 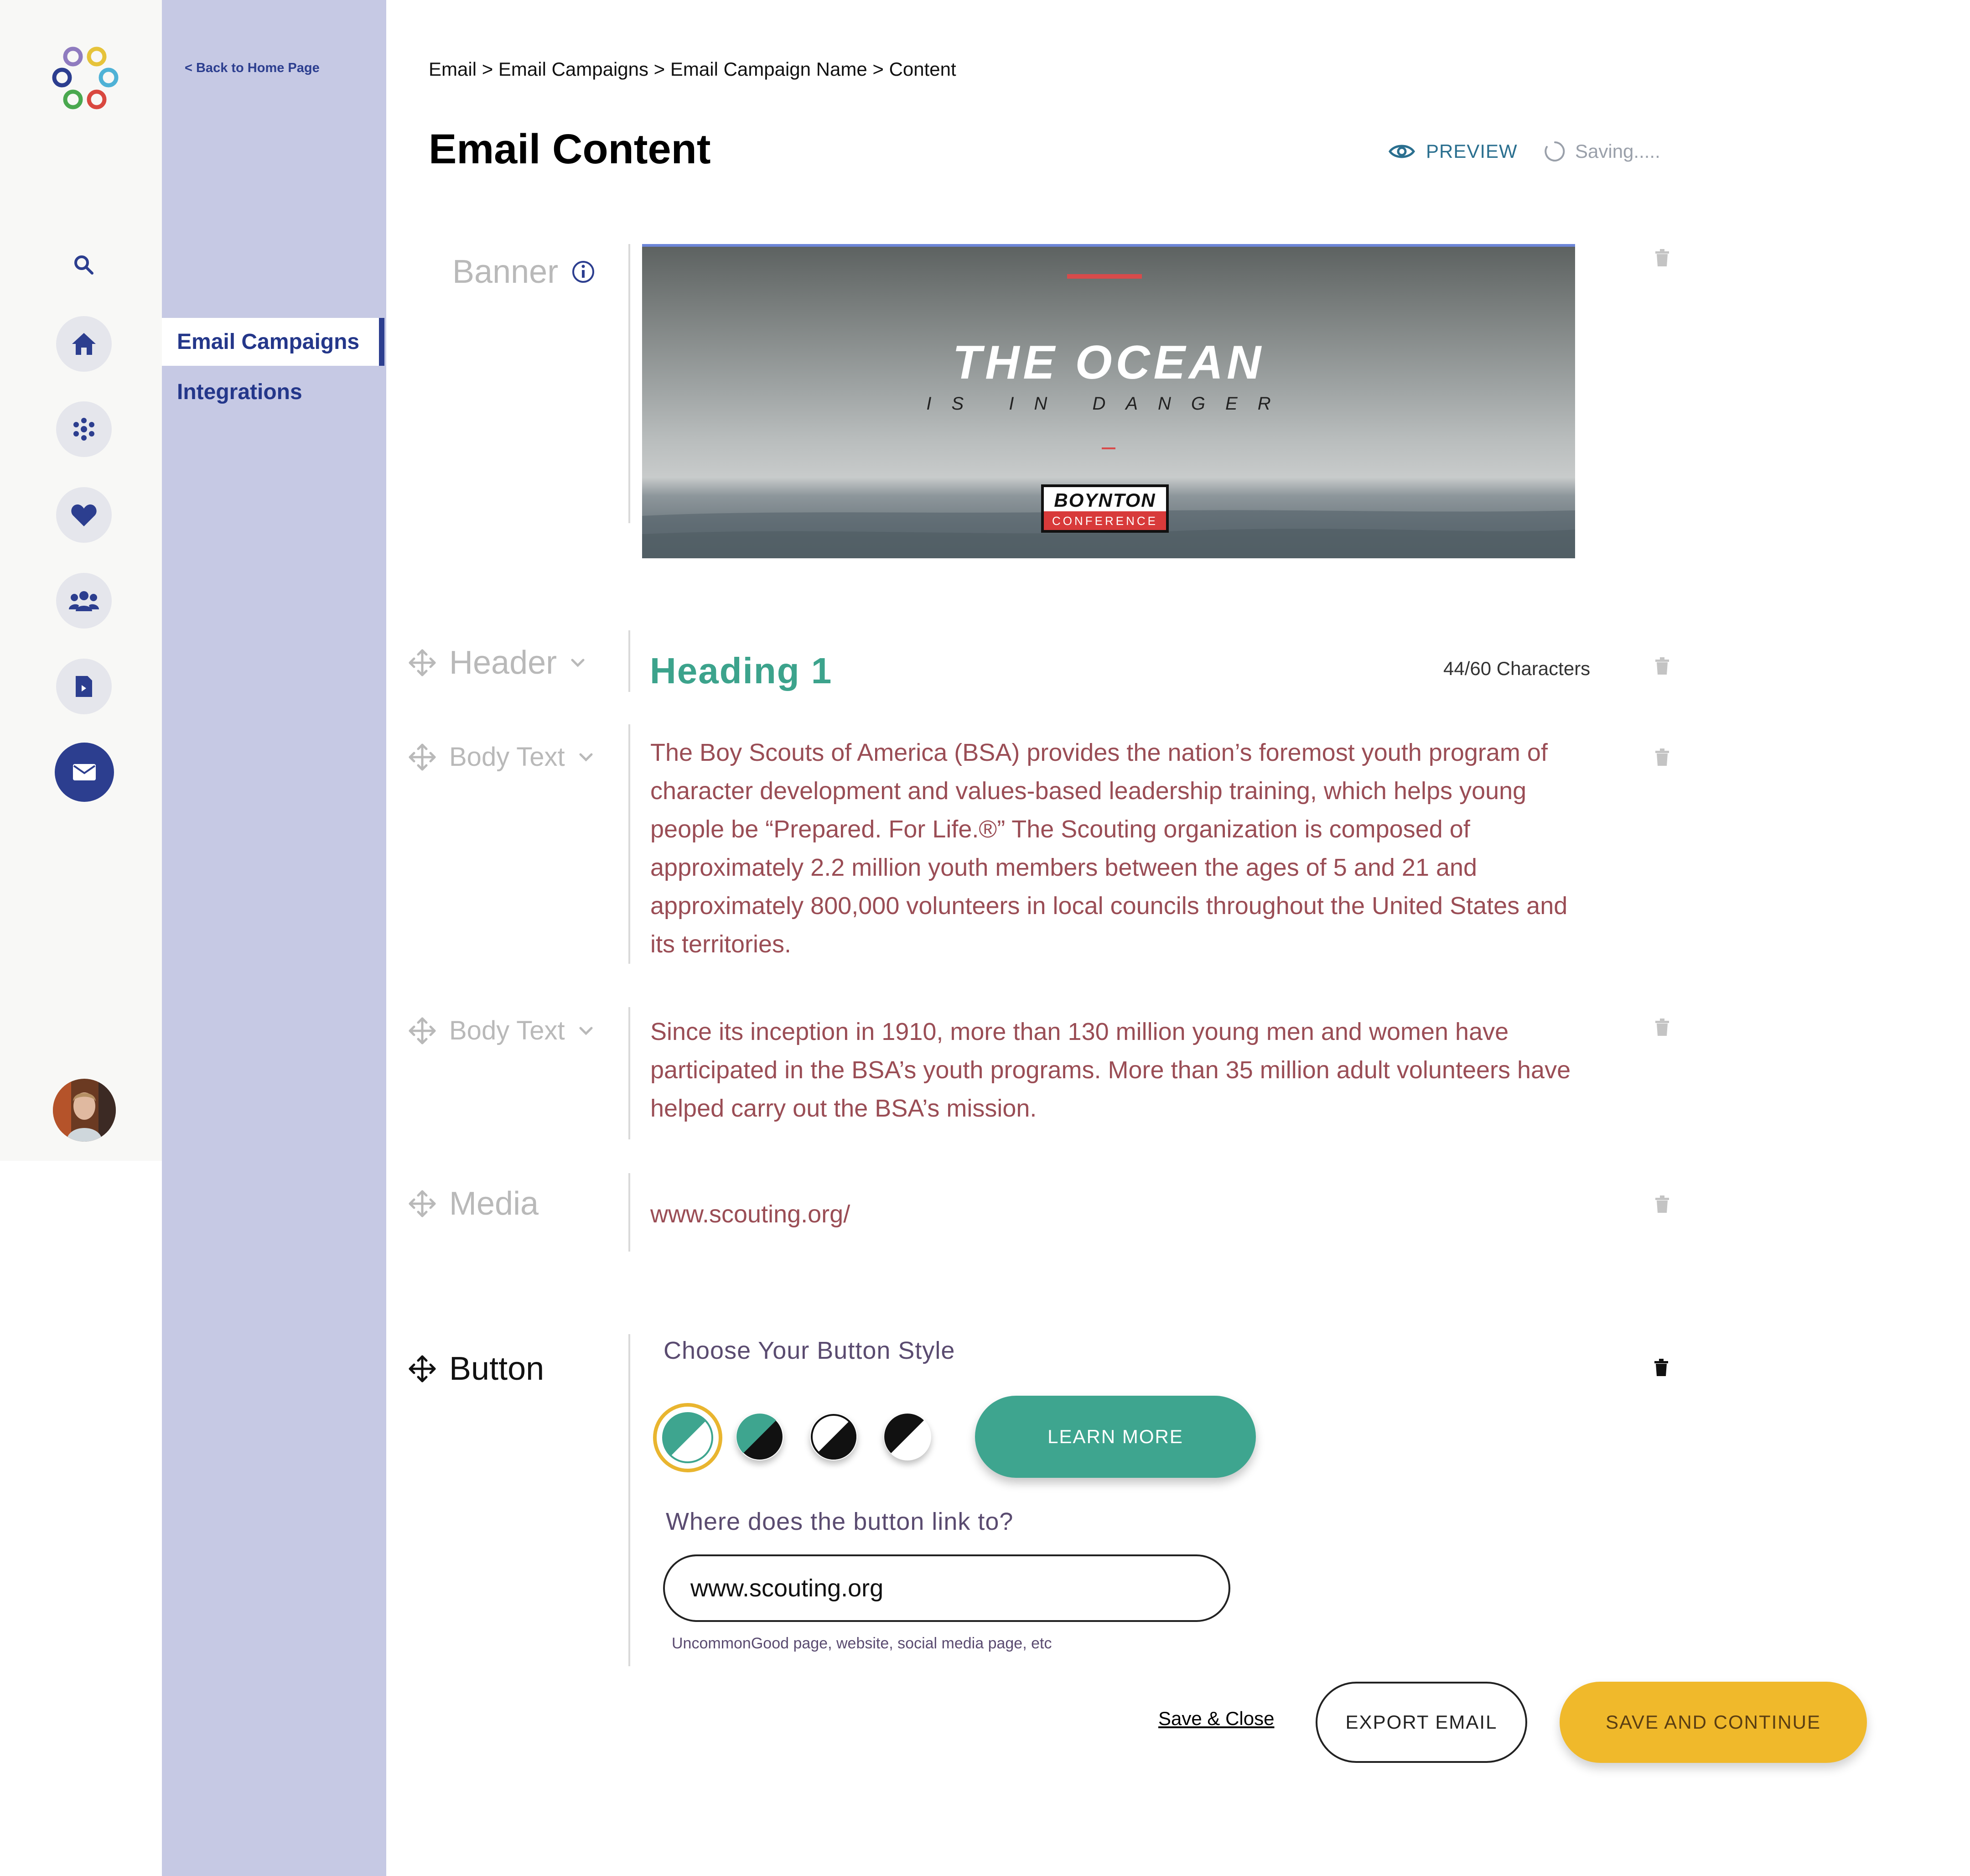 What do you see at coordinates (252, 68) in the screenshot?
I see `back-to-home-link: < Back to Home Page` at bounding box center [252, 68].